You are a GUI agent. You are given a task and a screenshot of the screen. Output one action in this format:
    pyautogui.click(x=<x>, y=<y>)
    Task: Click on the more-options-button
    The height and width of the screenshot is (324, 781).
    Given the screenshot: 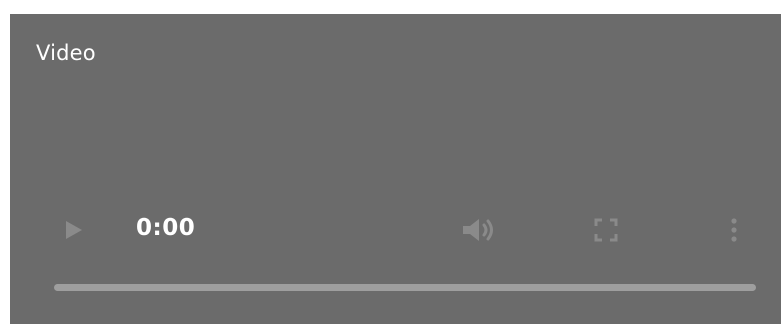 What is the action you would take?
    pyautogui.click(x=734, y=232)
    